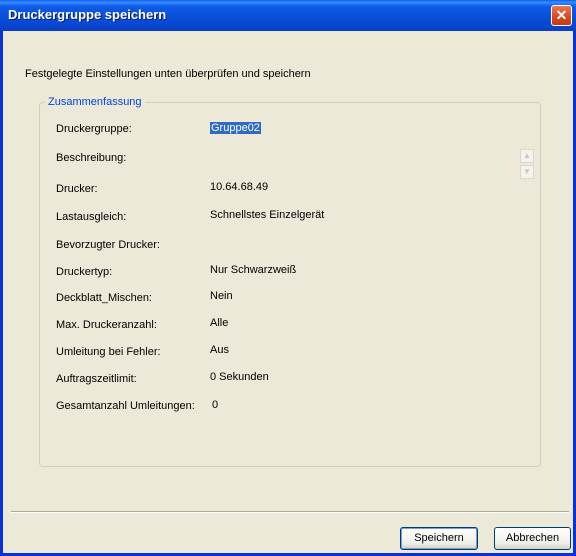  What do you see at coordinates (87, 14) in the screenshot?
I see `window-title: Druckergruppe speichern` at bounding box center [87, 14].